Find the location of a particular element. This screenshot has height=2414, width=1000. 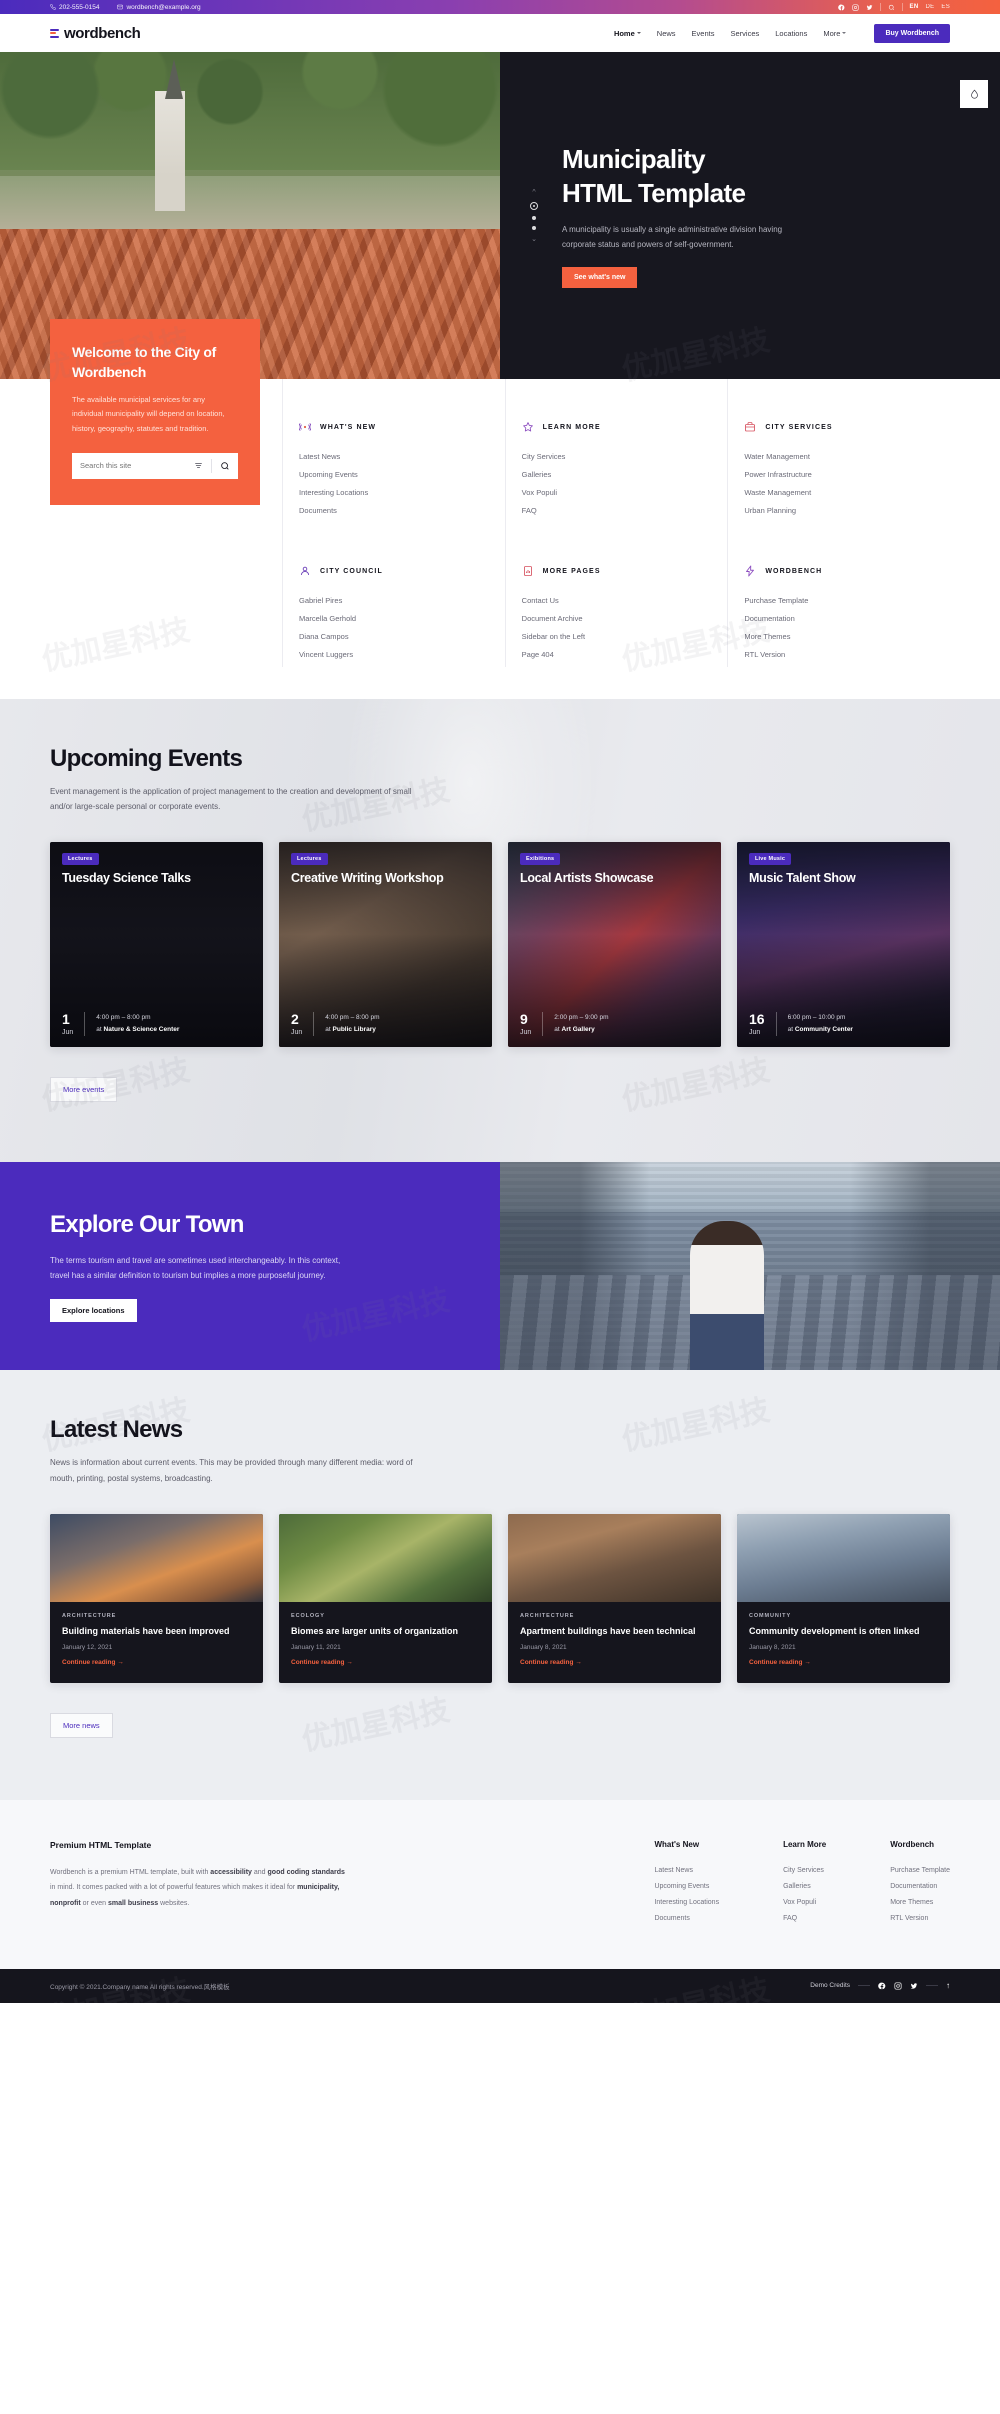

quicklink-title: WHAT'S NEW is located at coordinates (348, 427).